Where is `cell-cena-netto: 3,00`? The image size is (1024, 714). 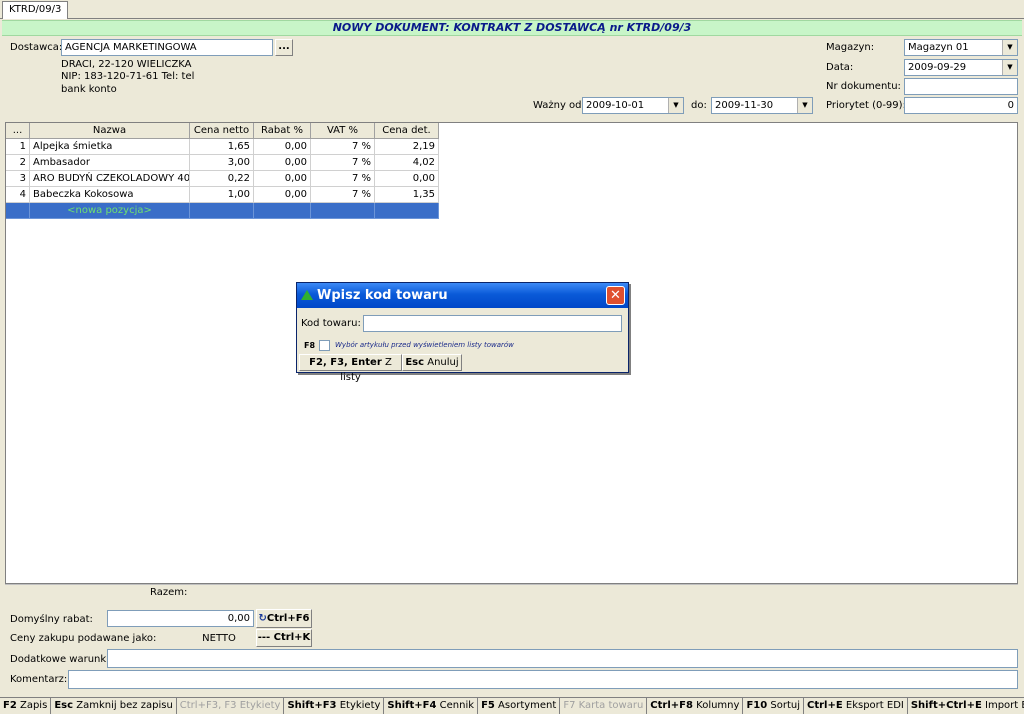
cell-cena-netto: 3,00 is located at coordinates (222, 163).